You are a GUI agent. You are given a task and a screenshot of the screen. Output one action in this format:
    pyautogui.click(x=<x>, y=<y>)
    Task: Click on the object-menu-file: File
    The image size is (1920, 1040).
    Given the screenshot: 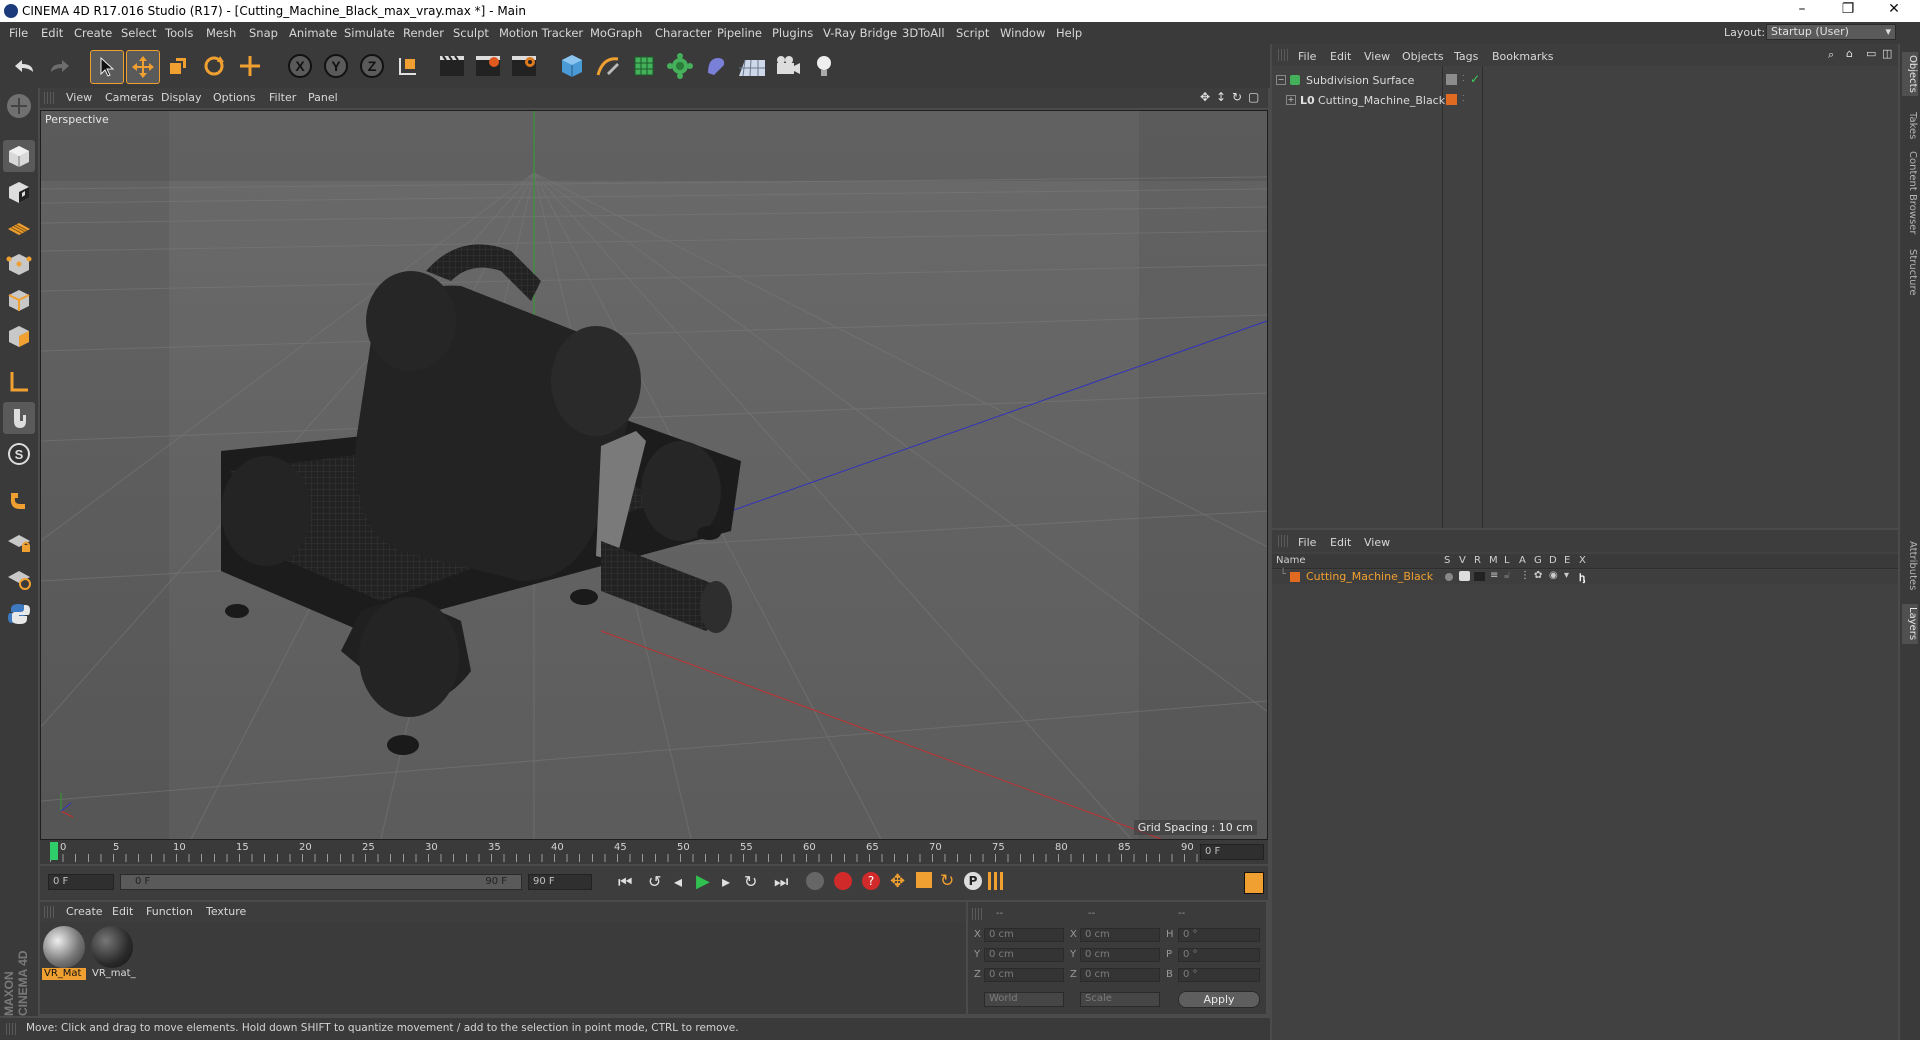 What is the action you would take?
    pyautogui.click(x=1307, y=56)
    